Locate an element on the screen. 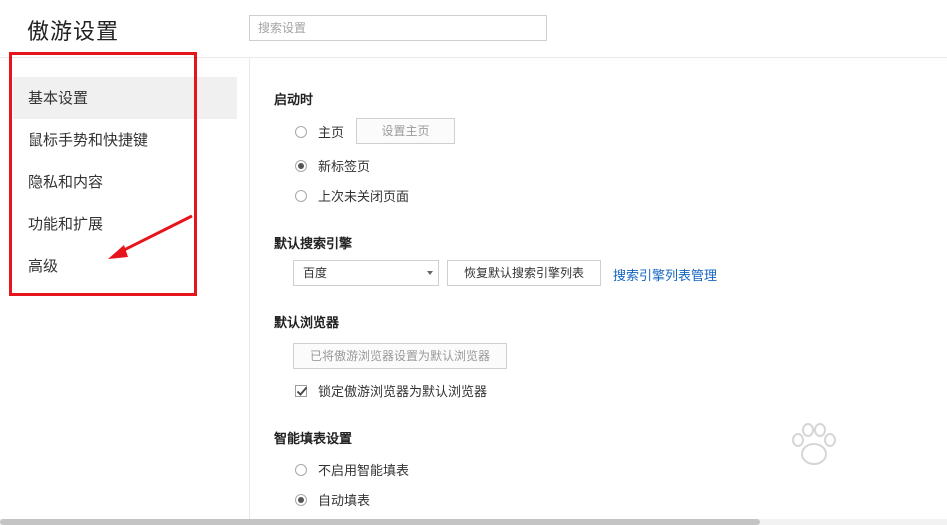 The height and width of the screenshot is (525, 947). restore-search-engines-button: 恢复默认搜索引擎列表 is located at coordinates (524, 273).